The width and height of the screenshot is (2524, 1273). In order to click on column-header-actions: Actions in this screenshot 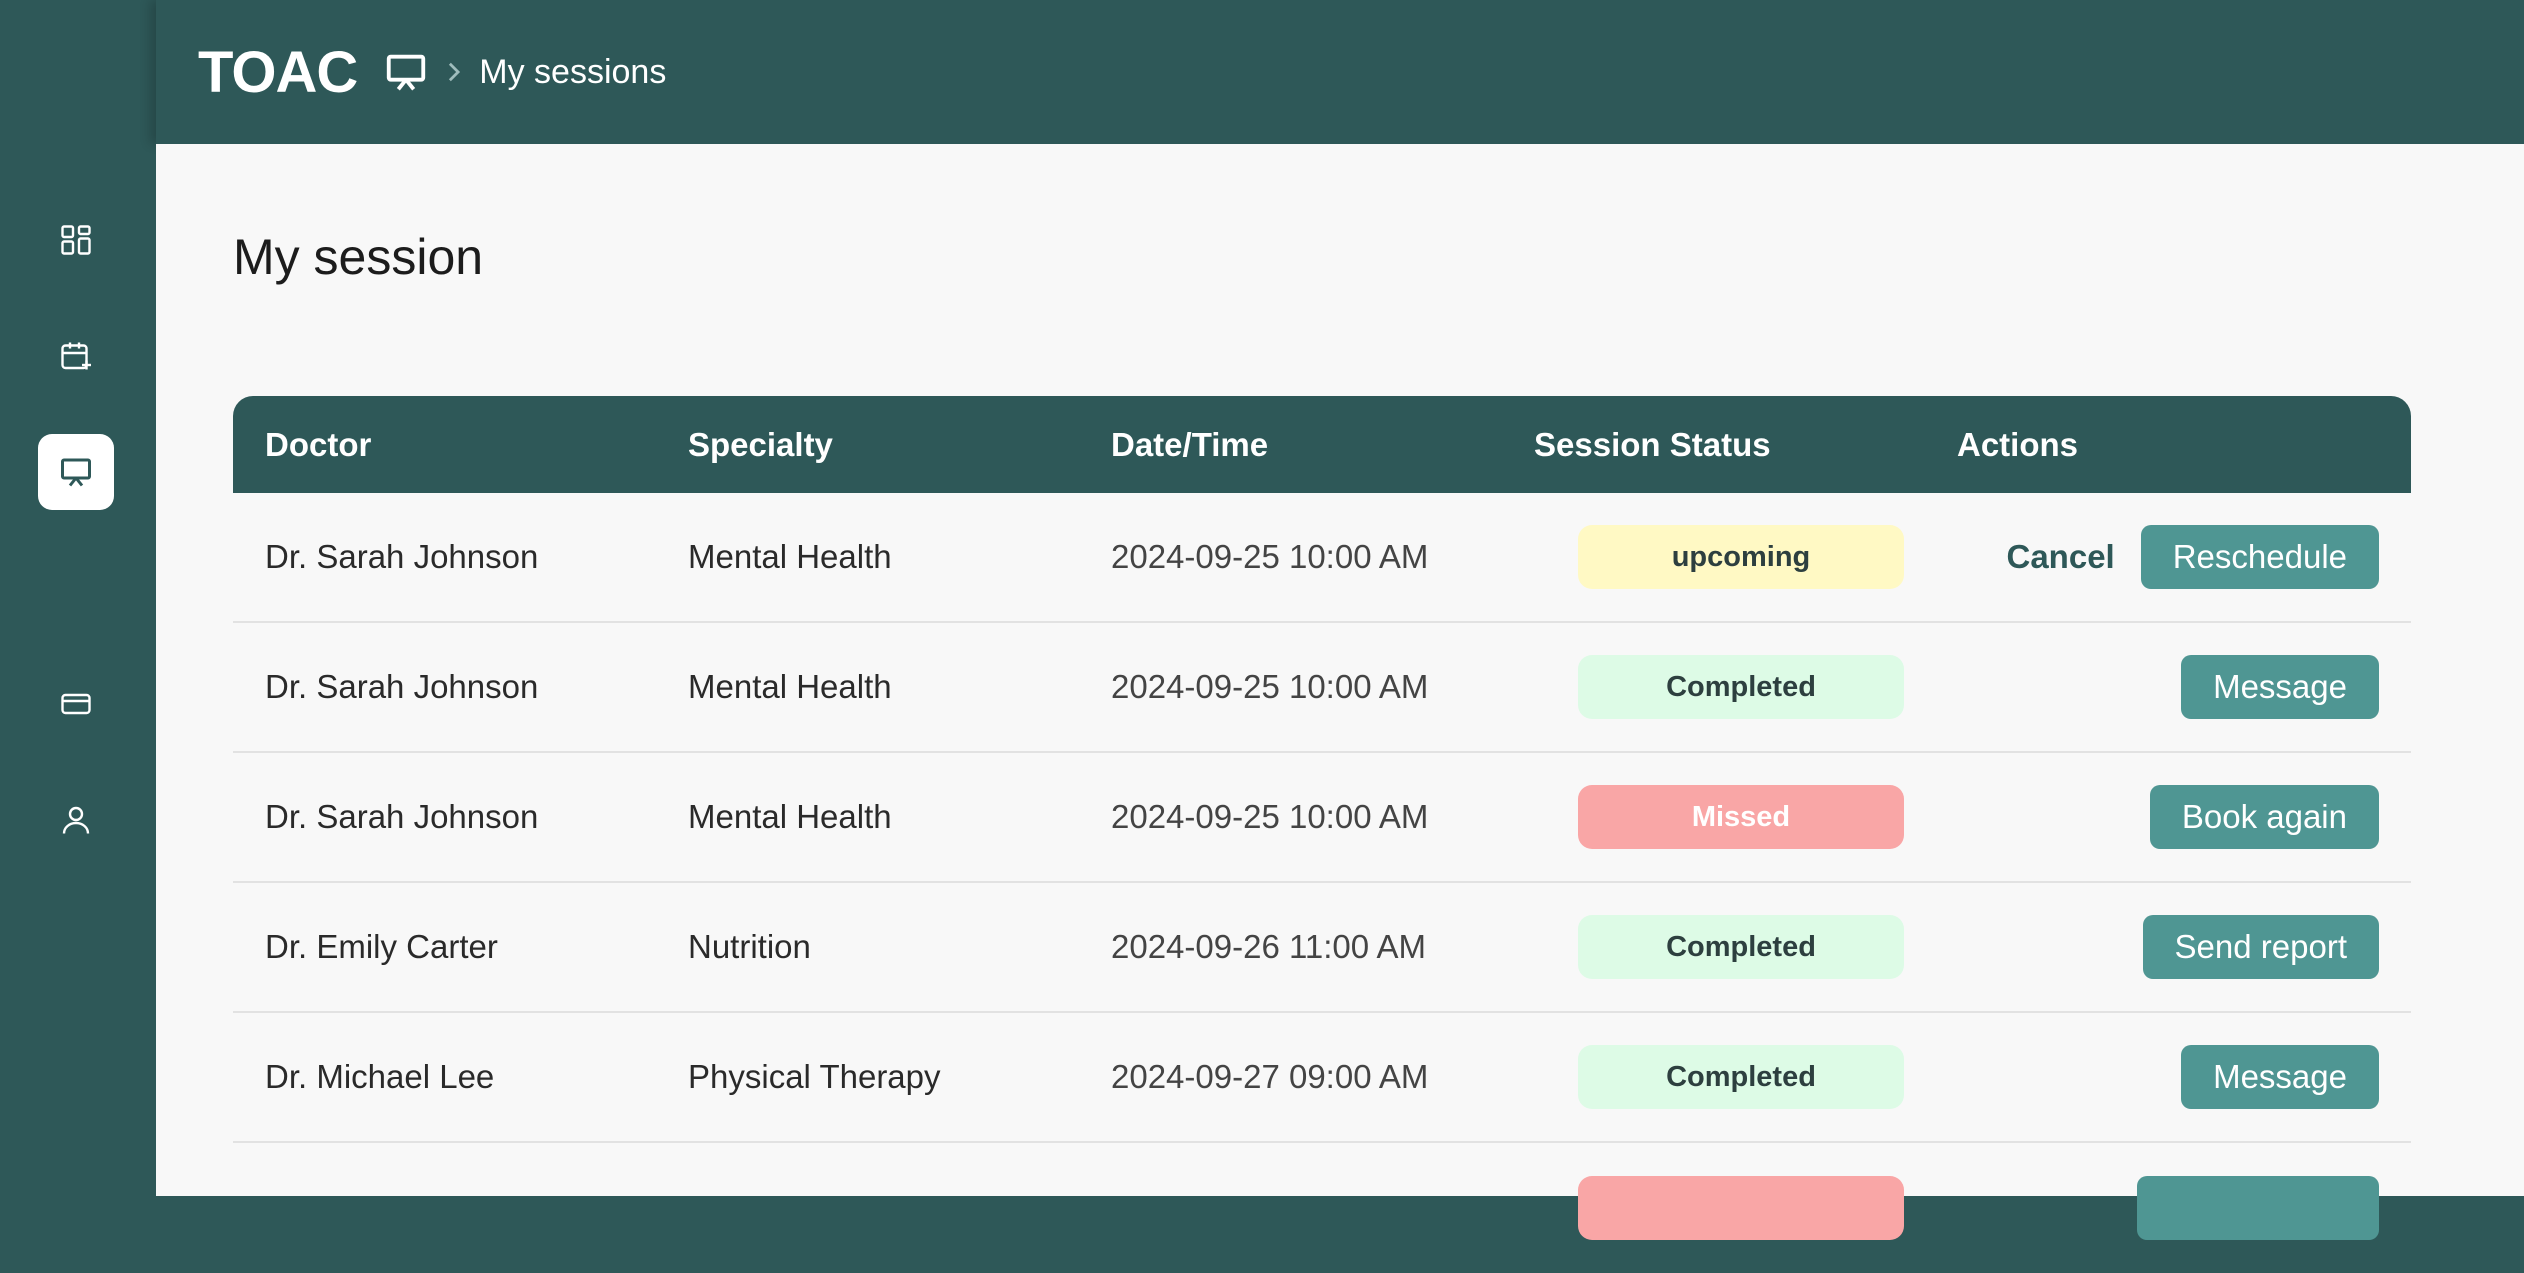, I will do `click(2018, 444)`.